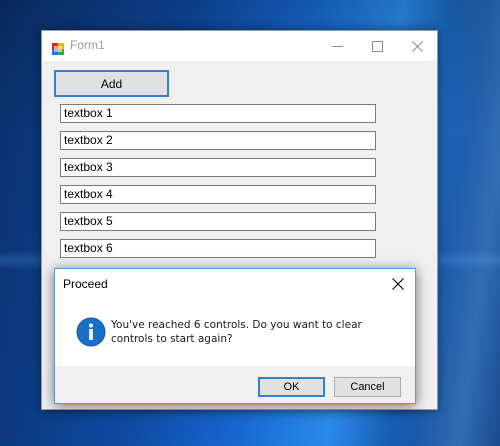 The image size is (500, 446). Describe the element at coordinates (91, 332) in the screenshot. I see `information-icon` at that location.